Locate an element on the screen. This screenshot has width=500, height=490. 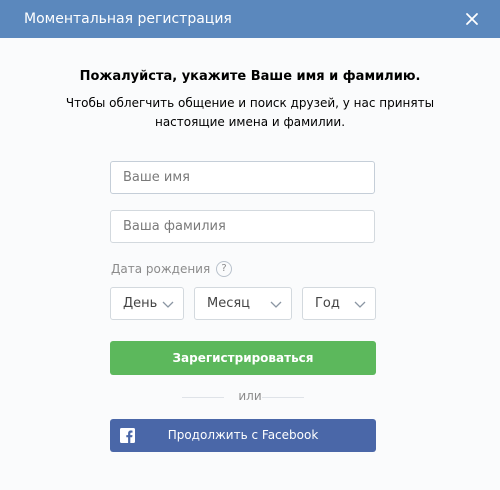
register-button: Зарегистрироваться is located at coordinates (243, 358).